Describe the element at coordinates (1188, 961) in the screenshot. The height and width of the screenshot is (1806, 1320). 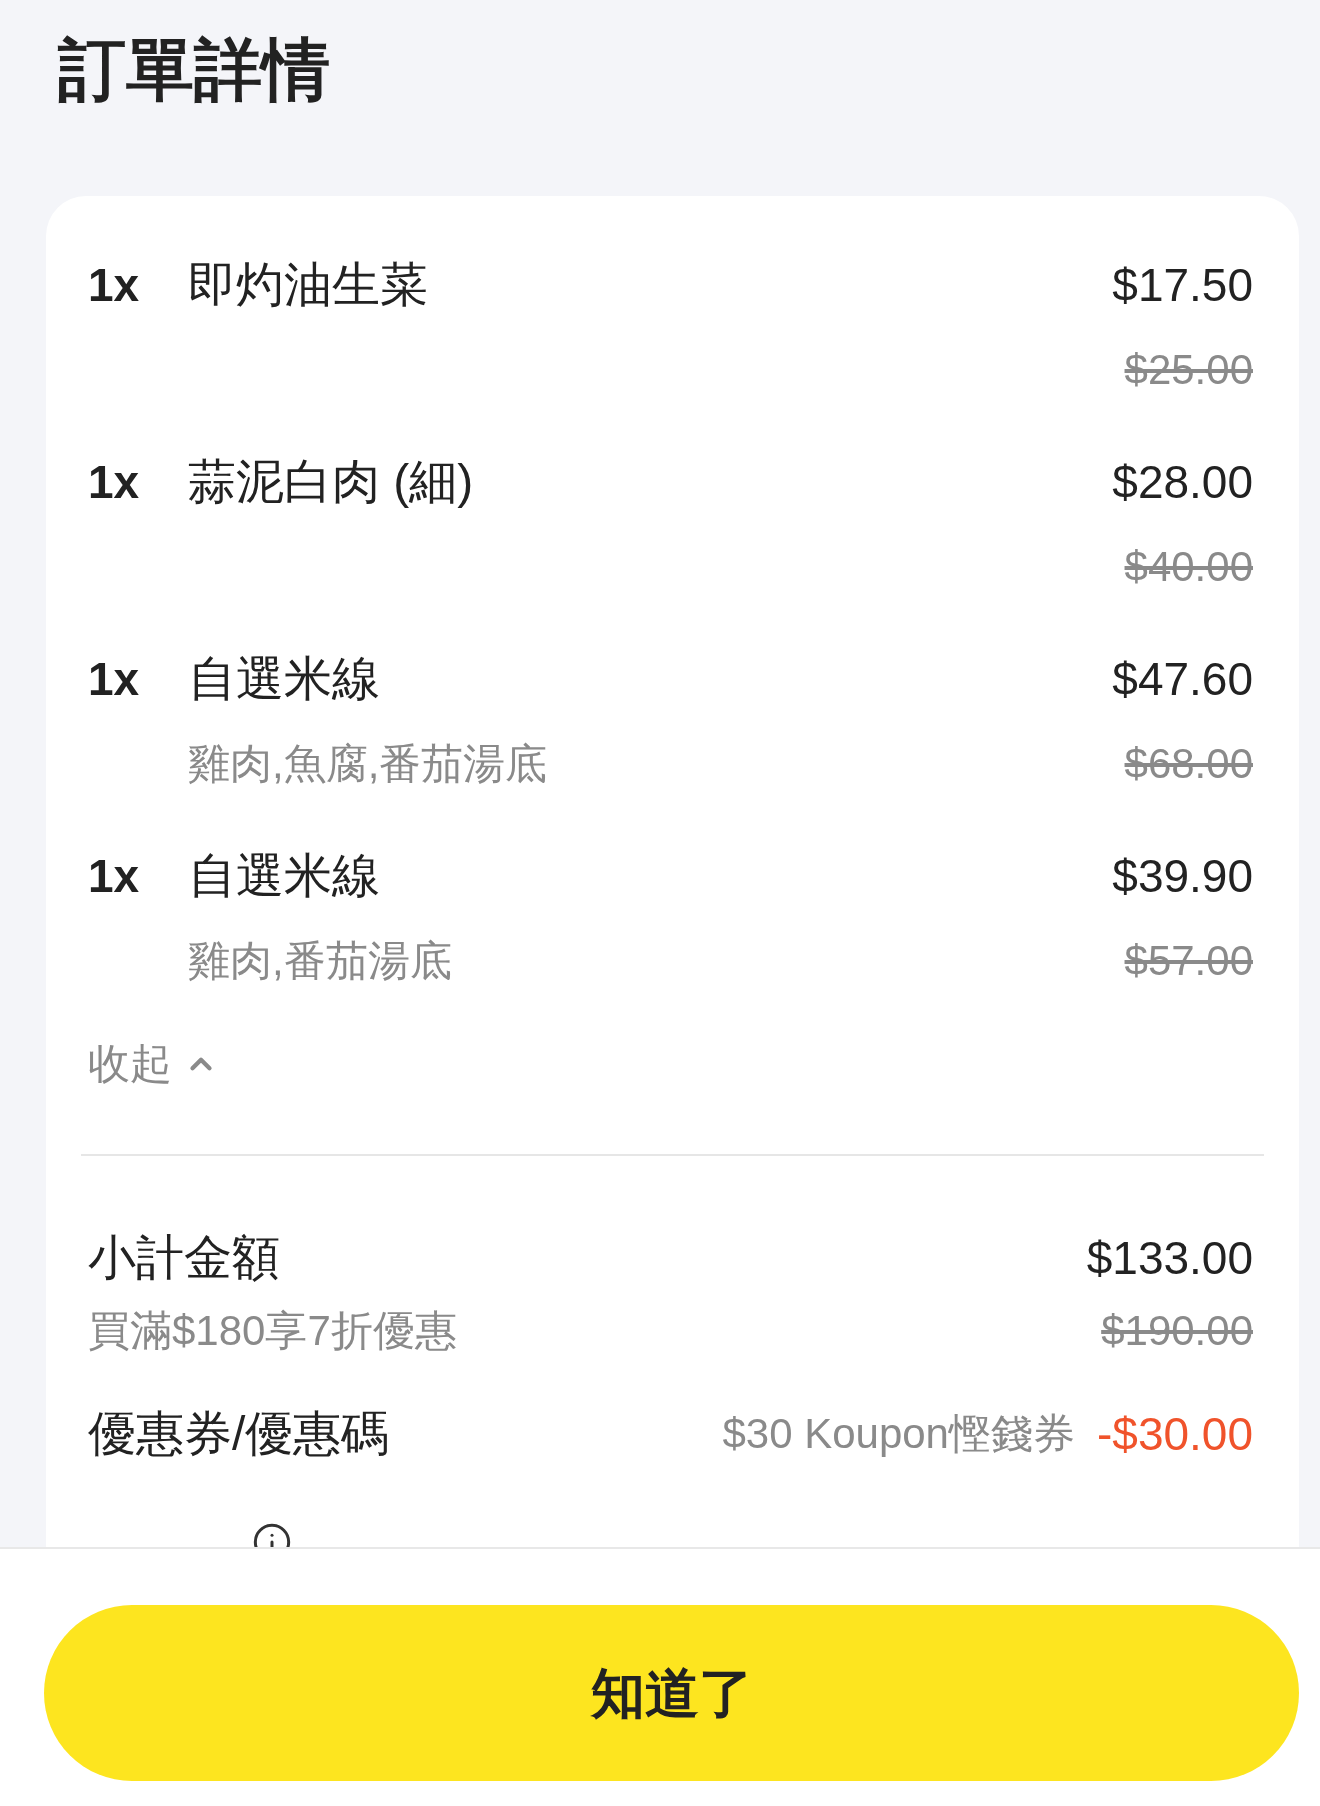
I see `original-price: $57.00` at that location.